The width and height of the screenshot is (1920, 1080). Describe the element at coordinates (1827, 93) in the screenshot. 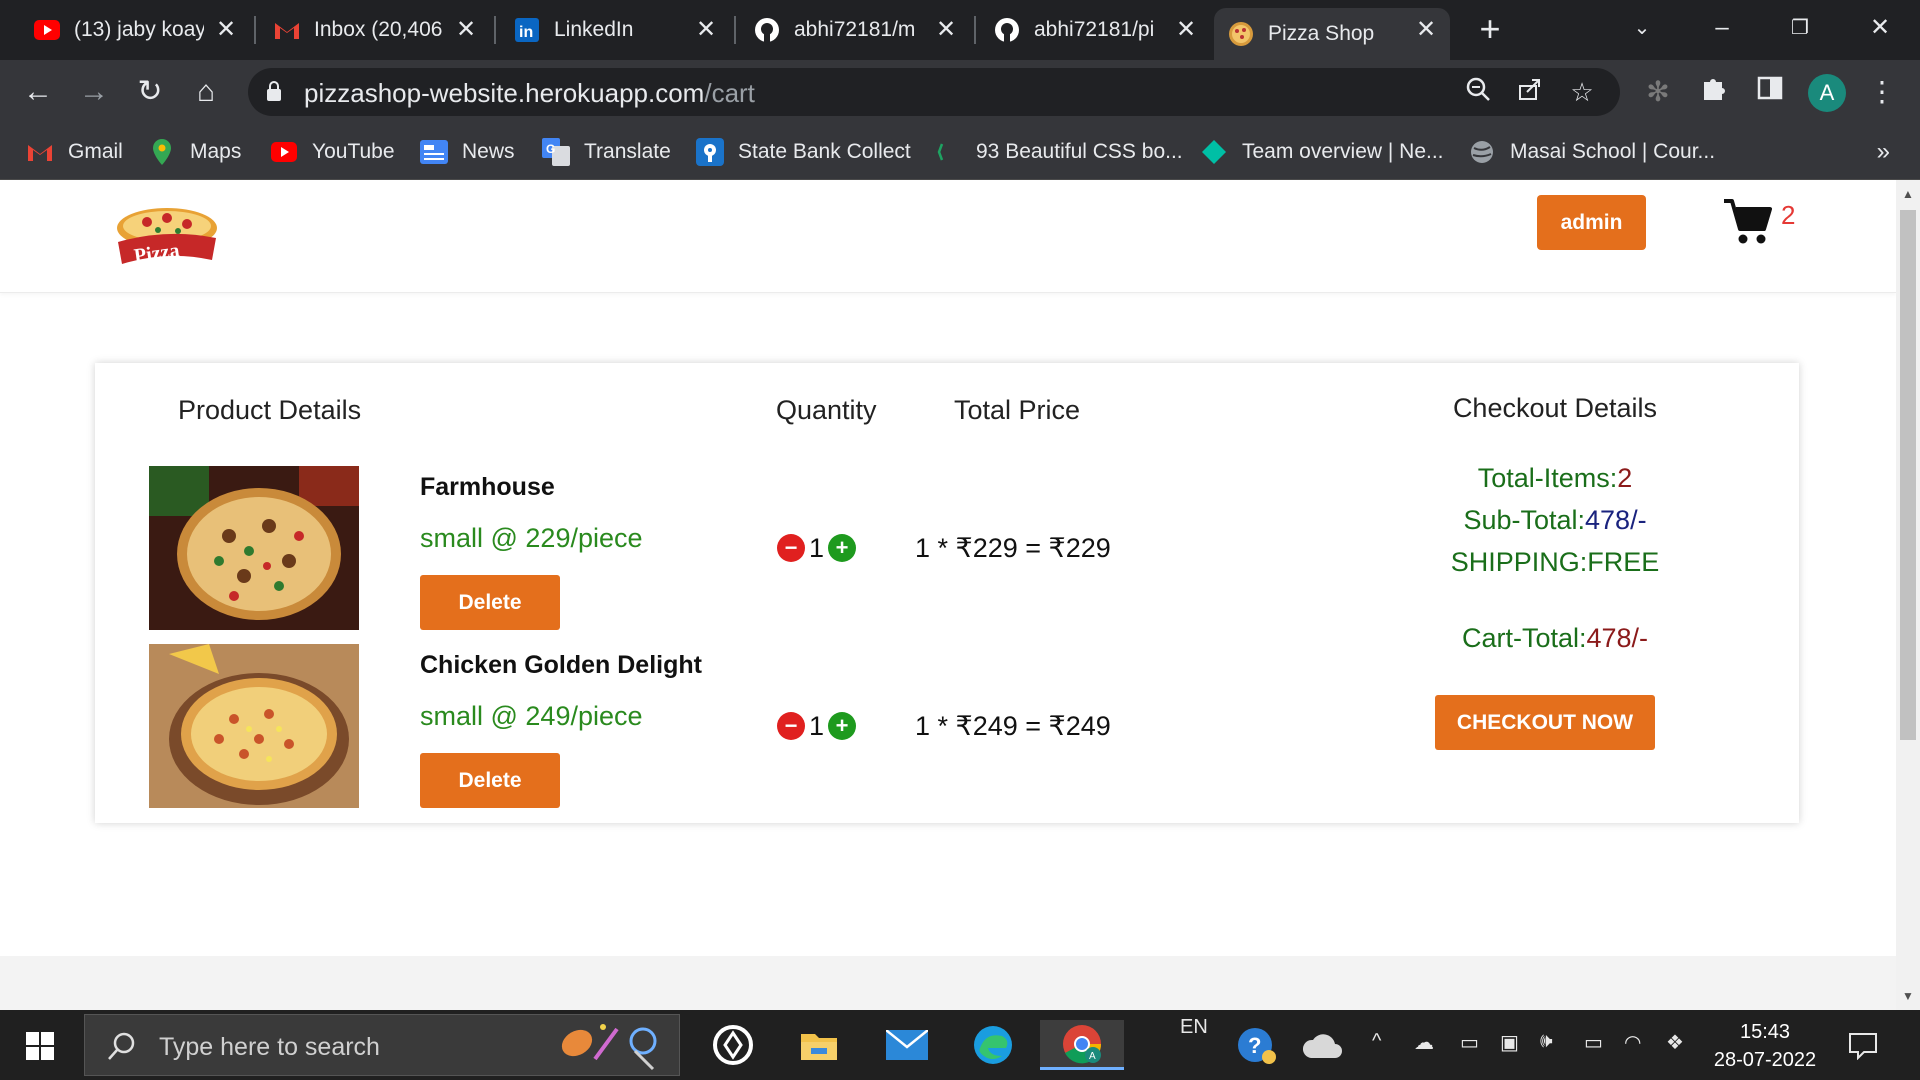

I see `profile-avatar: A` at that location.